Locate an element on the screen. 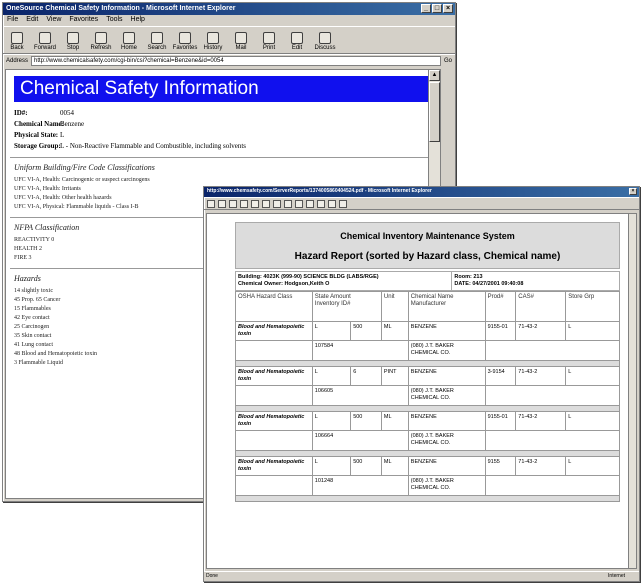 Image resolution: width=644 pixels, height=584 pixels. field-storage-group-label: Storage Group: is located at coordinates (37, 146).